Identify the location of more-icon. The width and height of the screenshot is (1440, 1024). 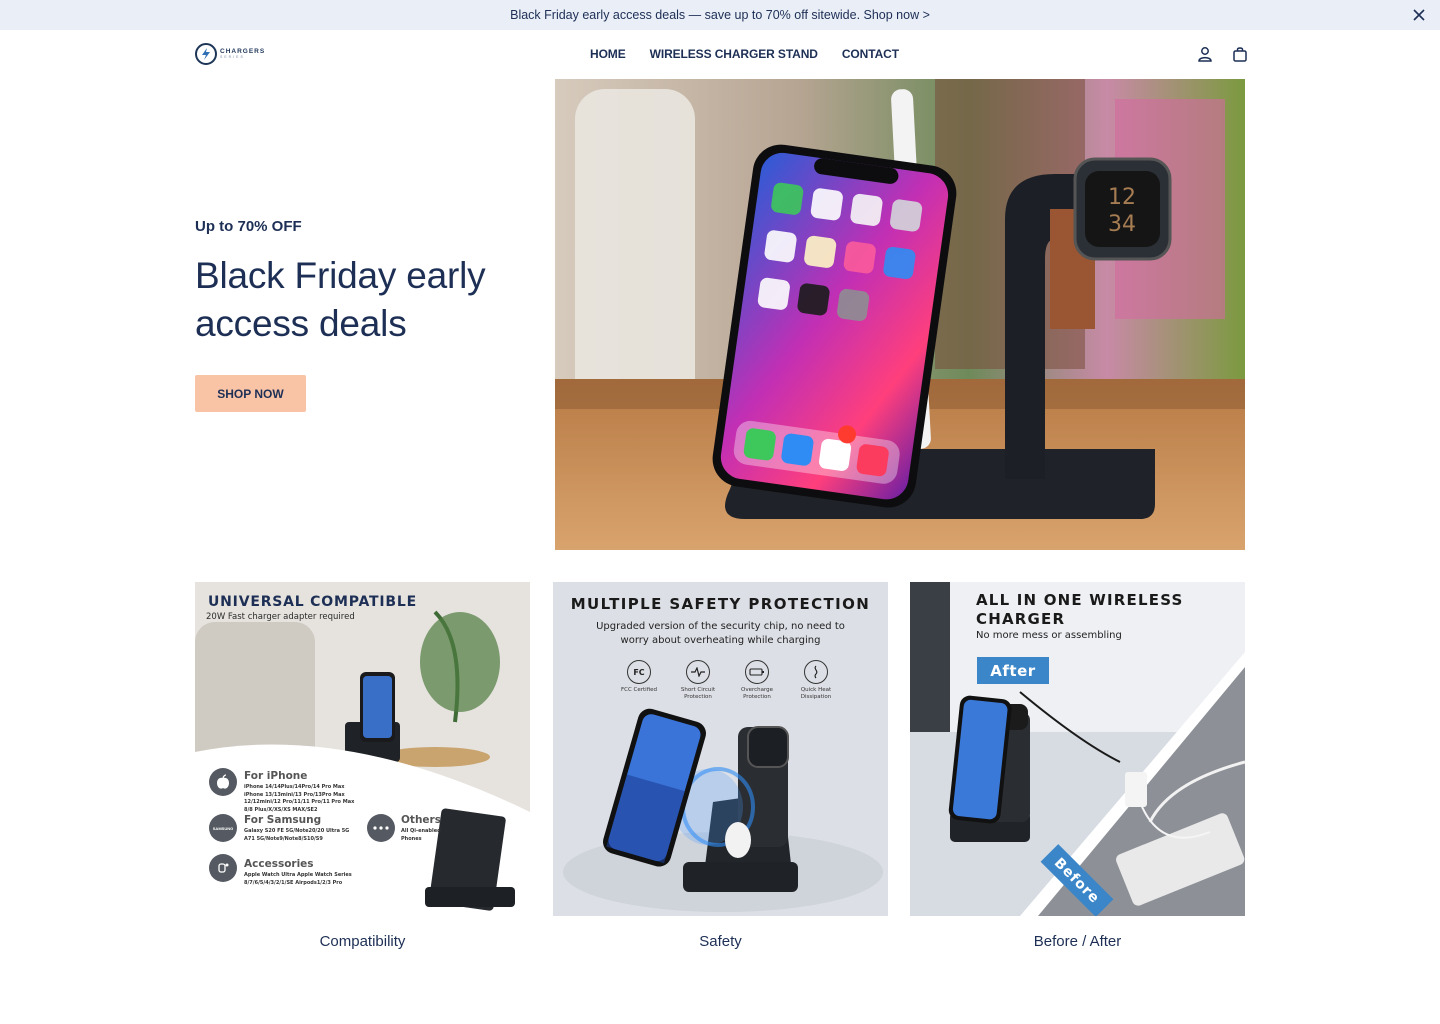
(381, 828).